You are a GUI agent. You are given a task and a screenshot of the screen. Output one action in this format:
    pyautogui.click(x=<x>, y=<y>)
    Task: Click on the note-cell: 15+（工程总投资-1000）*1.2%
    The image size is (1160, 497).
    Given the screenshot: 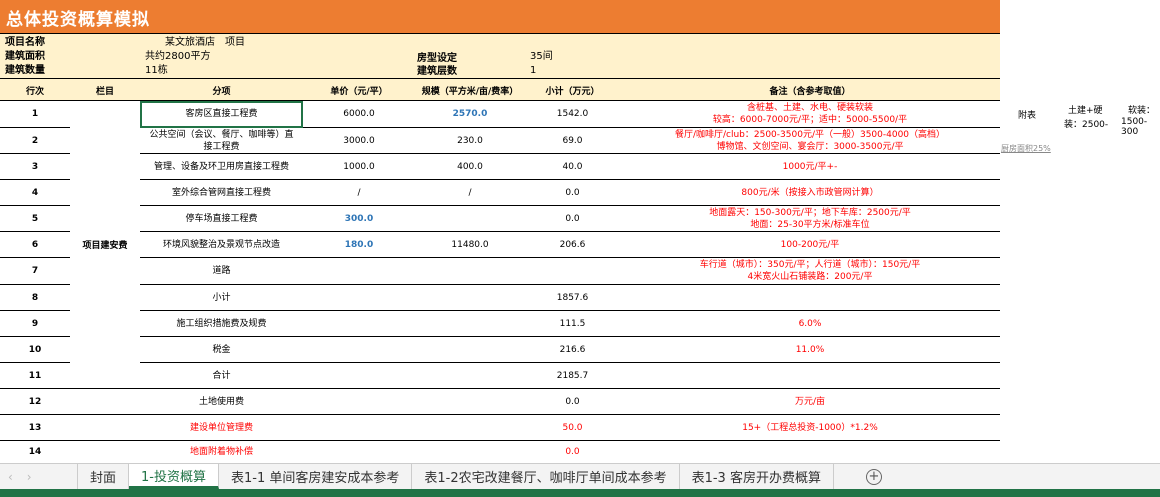 What is the action you would take?
    pyautogui.click(x=810, y=427)
    